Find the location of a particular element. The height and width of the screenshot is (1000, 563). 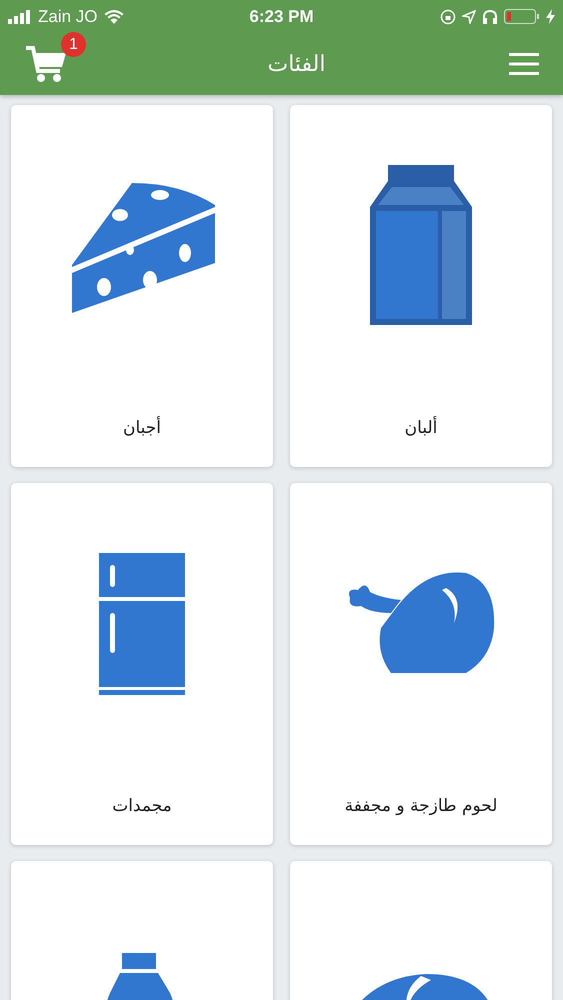

category-label: ألبان is located at coordinates (421, 428).